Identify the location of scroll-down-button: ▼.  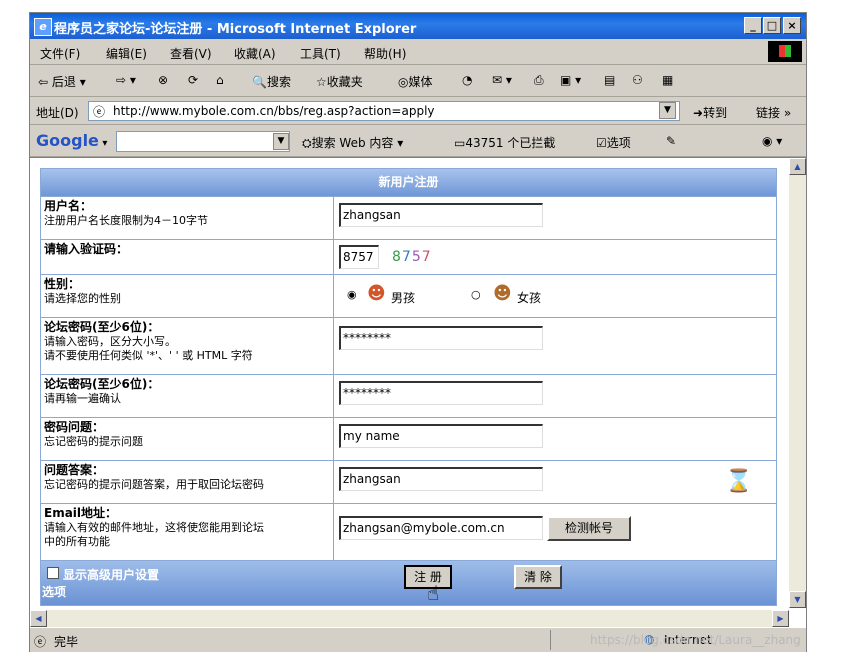
(797, 599).